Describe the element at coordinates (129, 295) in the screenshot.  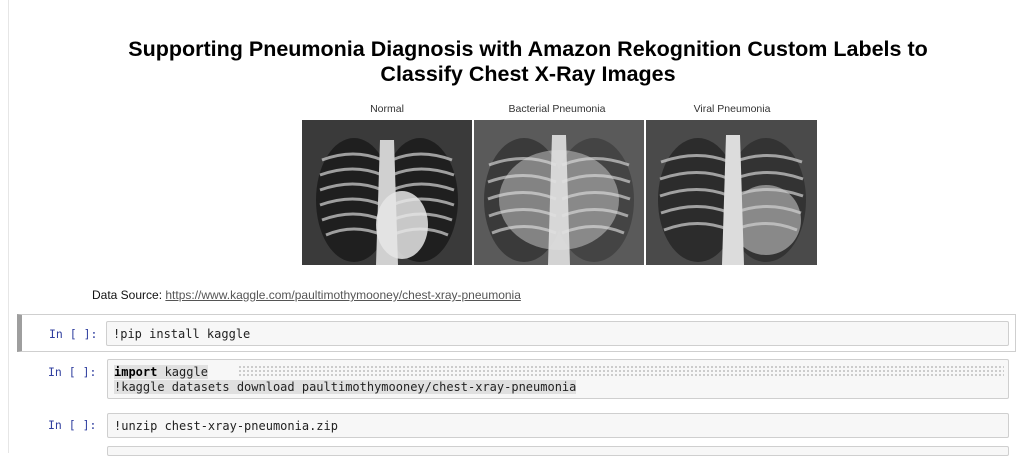
I see `data-source-label: Data Source:` at that location.